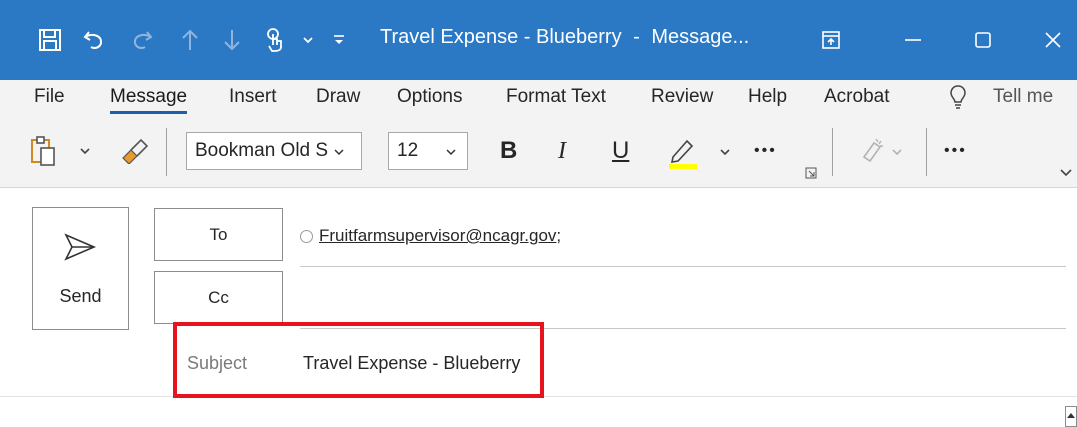 The image size is (1077, 427). I want to click on font-name-dropdown: Bookman Old S, so click(274, 151).